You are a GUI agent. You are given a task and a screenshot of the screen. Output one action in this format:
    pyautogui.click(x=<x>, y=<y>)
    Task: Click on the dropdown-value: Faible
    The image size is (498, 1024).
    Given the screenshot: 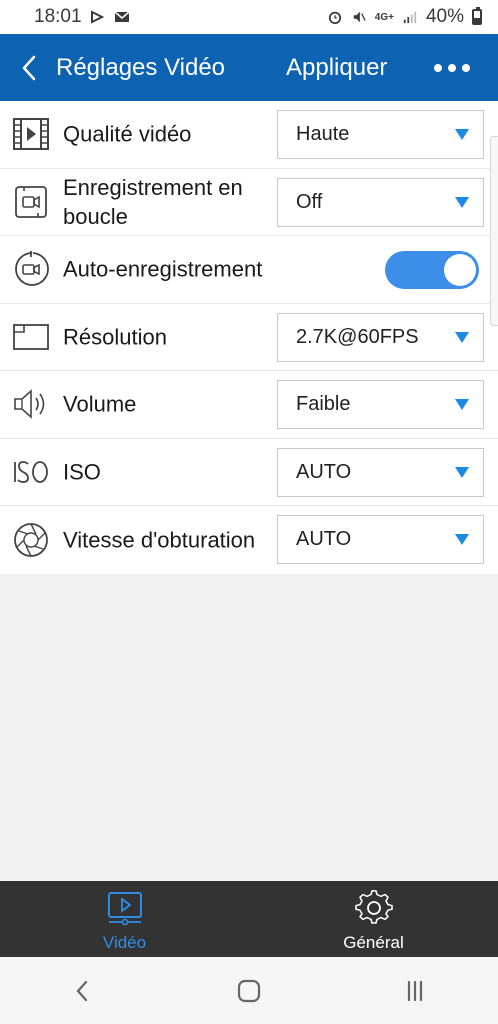 What is the action you would take?
    pyautogui.click(x=323, y=404)
    